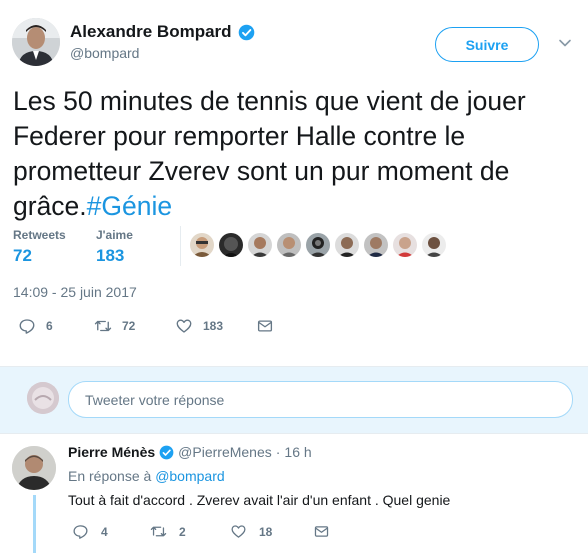 The width and height of the screenshot is (588, 553). Describe the element at coordinates (168, 531) in the screenshot. I see `reply-retweet-button: 2` at that location.